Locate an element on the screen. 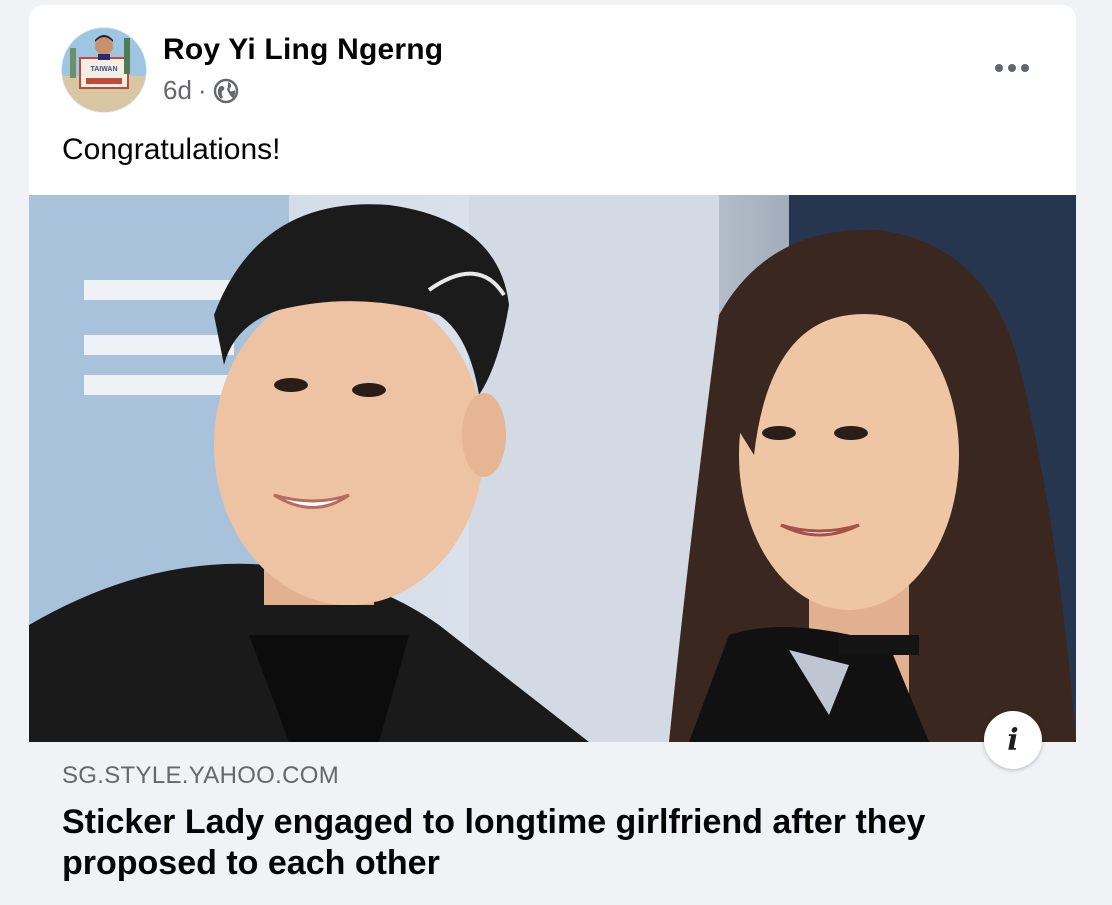 The width and height of the screenshot is (1112, 905). link-domain: SG.STYLE.YAHOO.COM is located at coordinates (201, 775).